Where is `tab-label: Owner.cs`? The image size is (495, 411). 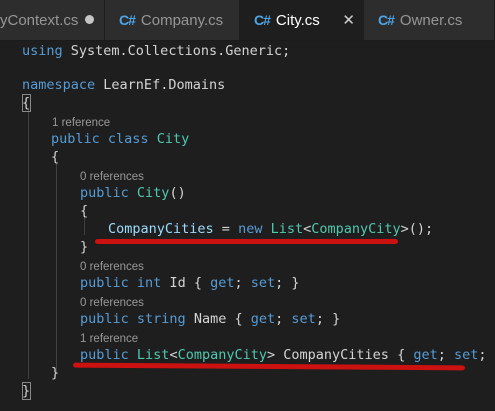 tab-label: Owner.cs is located at coordinates (431, 20).